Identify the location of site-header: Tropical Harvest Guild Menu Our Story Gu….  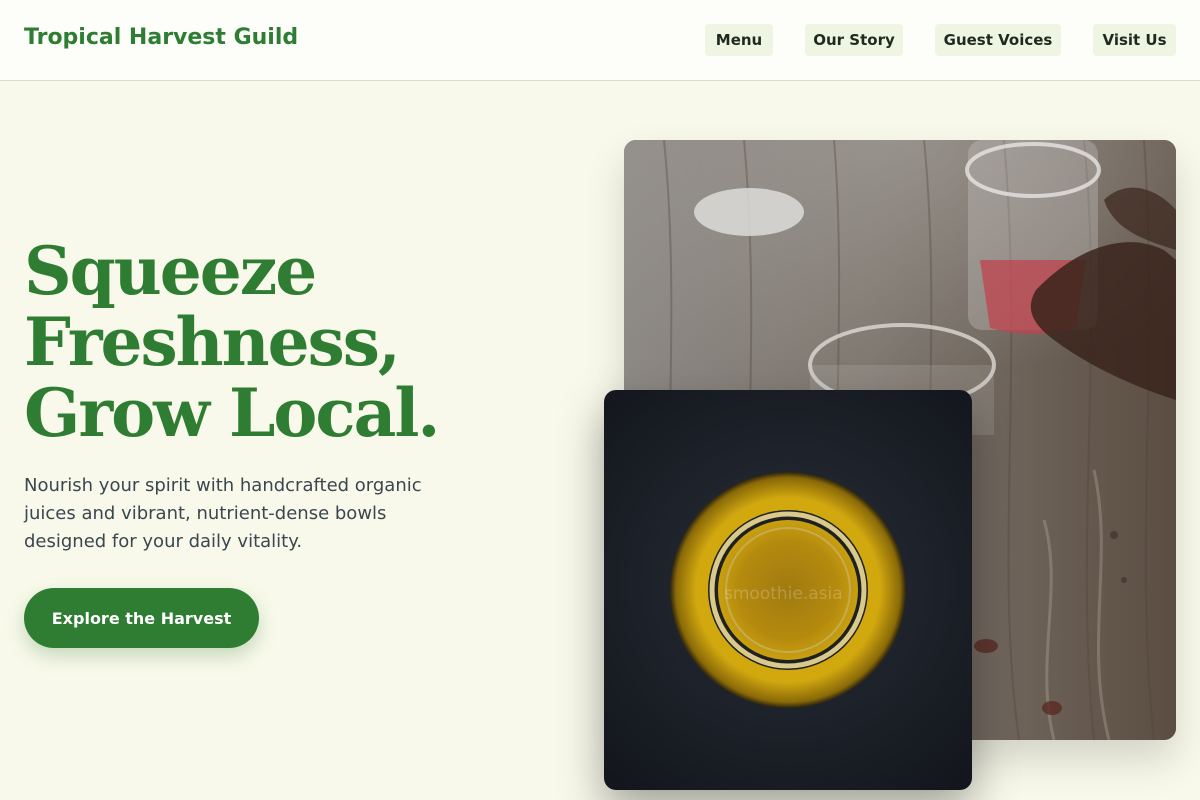
(600, 40).